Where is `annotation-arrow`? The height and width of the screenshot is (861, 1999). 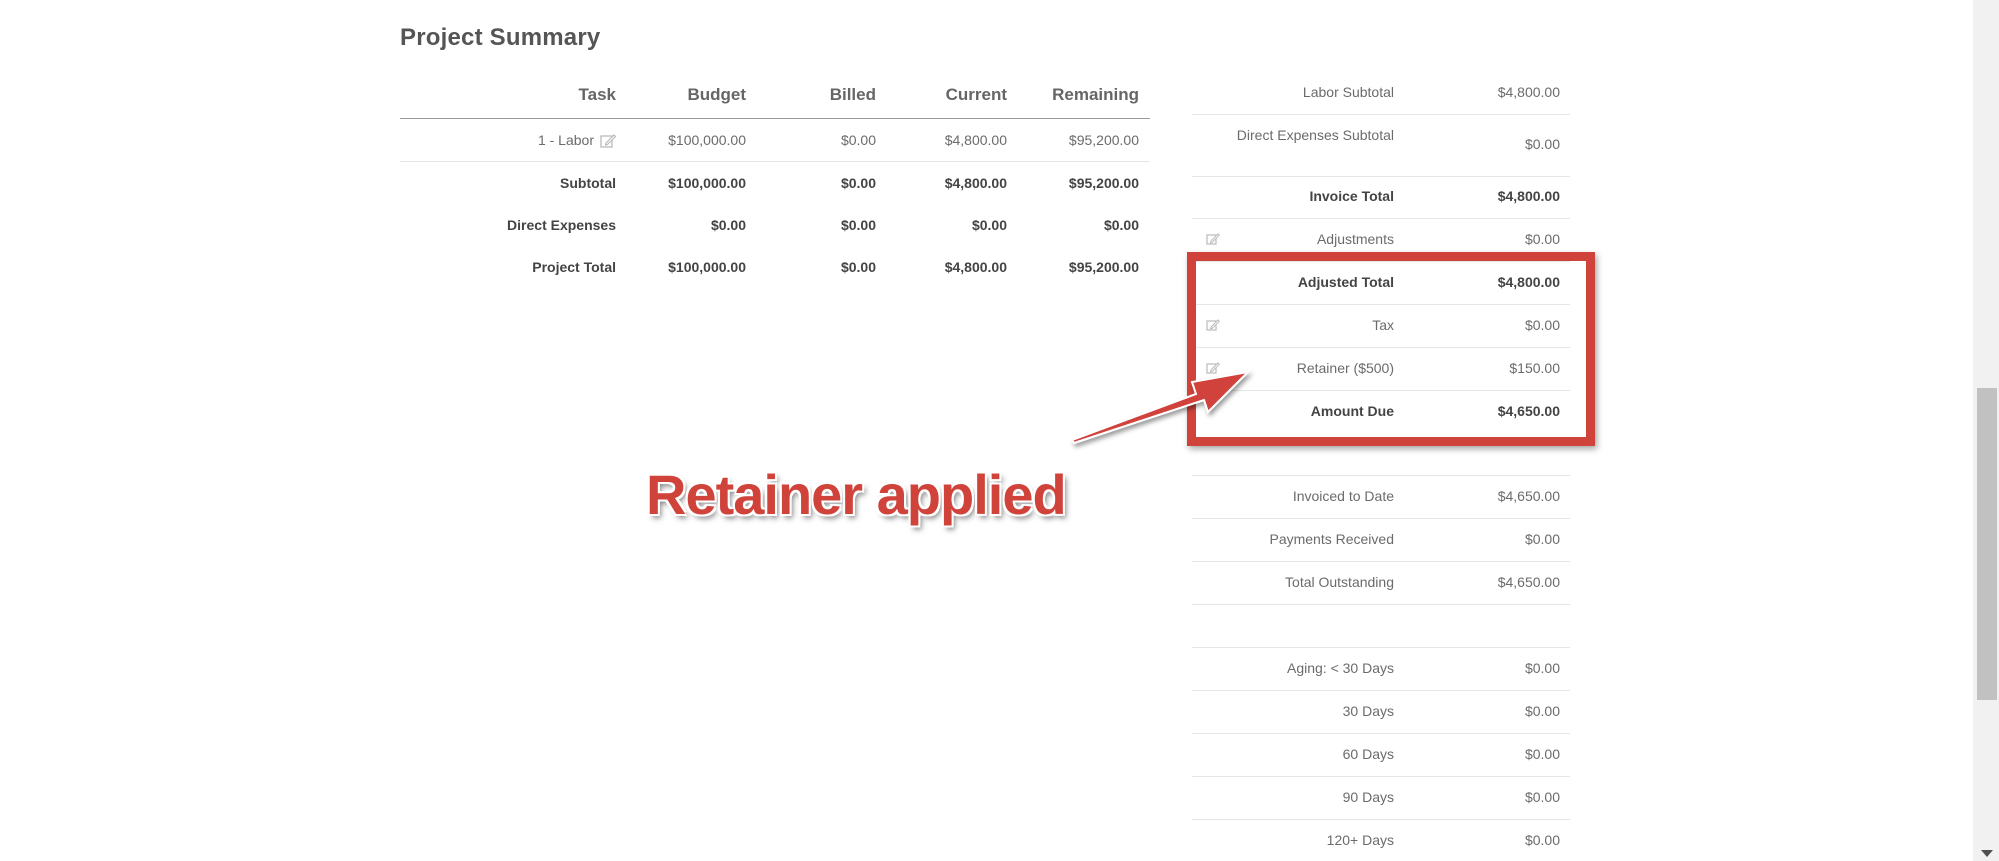 annotation-arrow is located at coordinates (1160, 407).